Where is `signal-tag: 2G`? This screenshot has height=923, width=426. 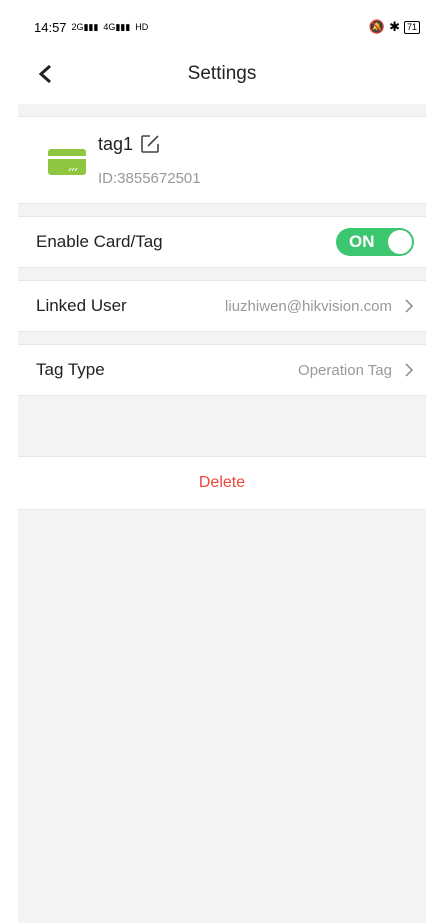
signal-tag: 2G is located at coordinates (77, 26).